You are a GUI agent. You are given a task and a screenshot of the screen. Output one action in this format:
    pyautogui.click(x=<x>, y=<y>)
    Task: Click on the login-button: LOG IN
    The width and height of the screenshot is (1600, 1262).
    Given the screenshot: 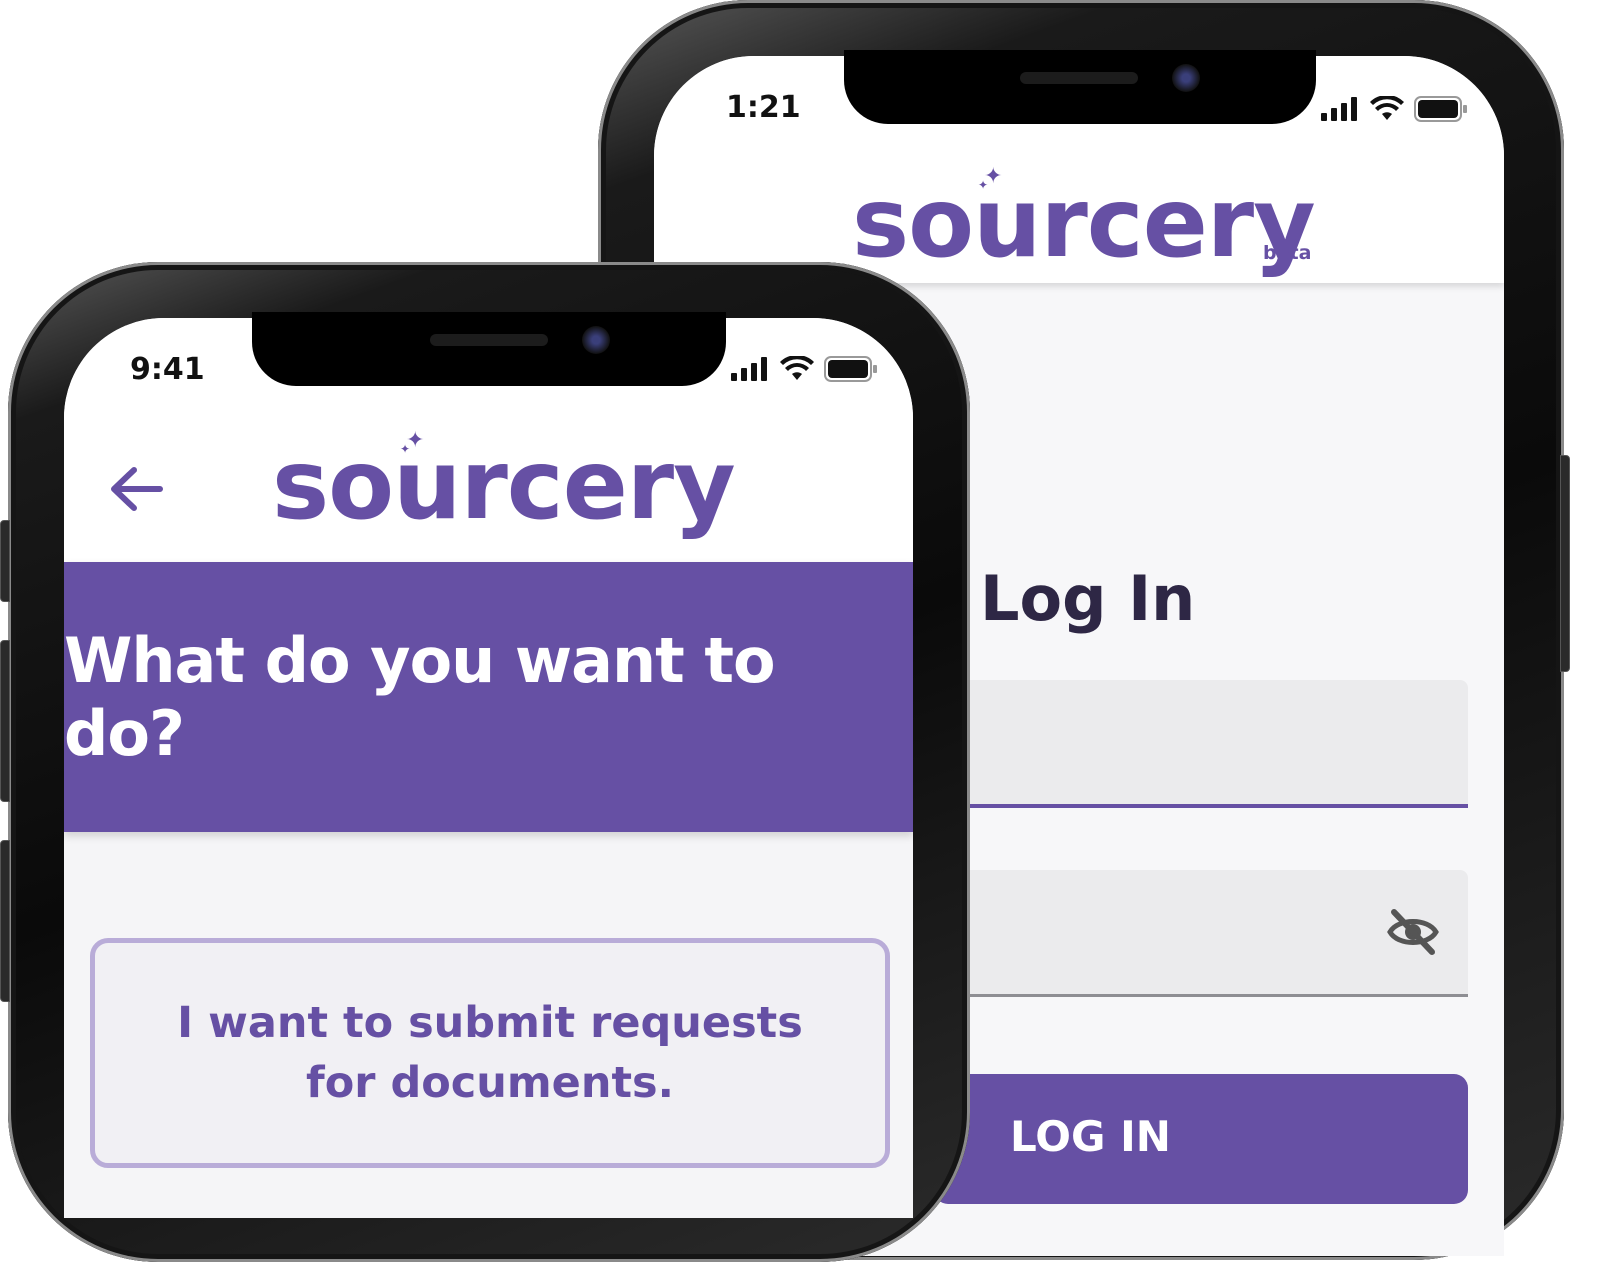 What is the action you would take?
    pyautogui.click(x=1201, y=1139)
    